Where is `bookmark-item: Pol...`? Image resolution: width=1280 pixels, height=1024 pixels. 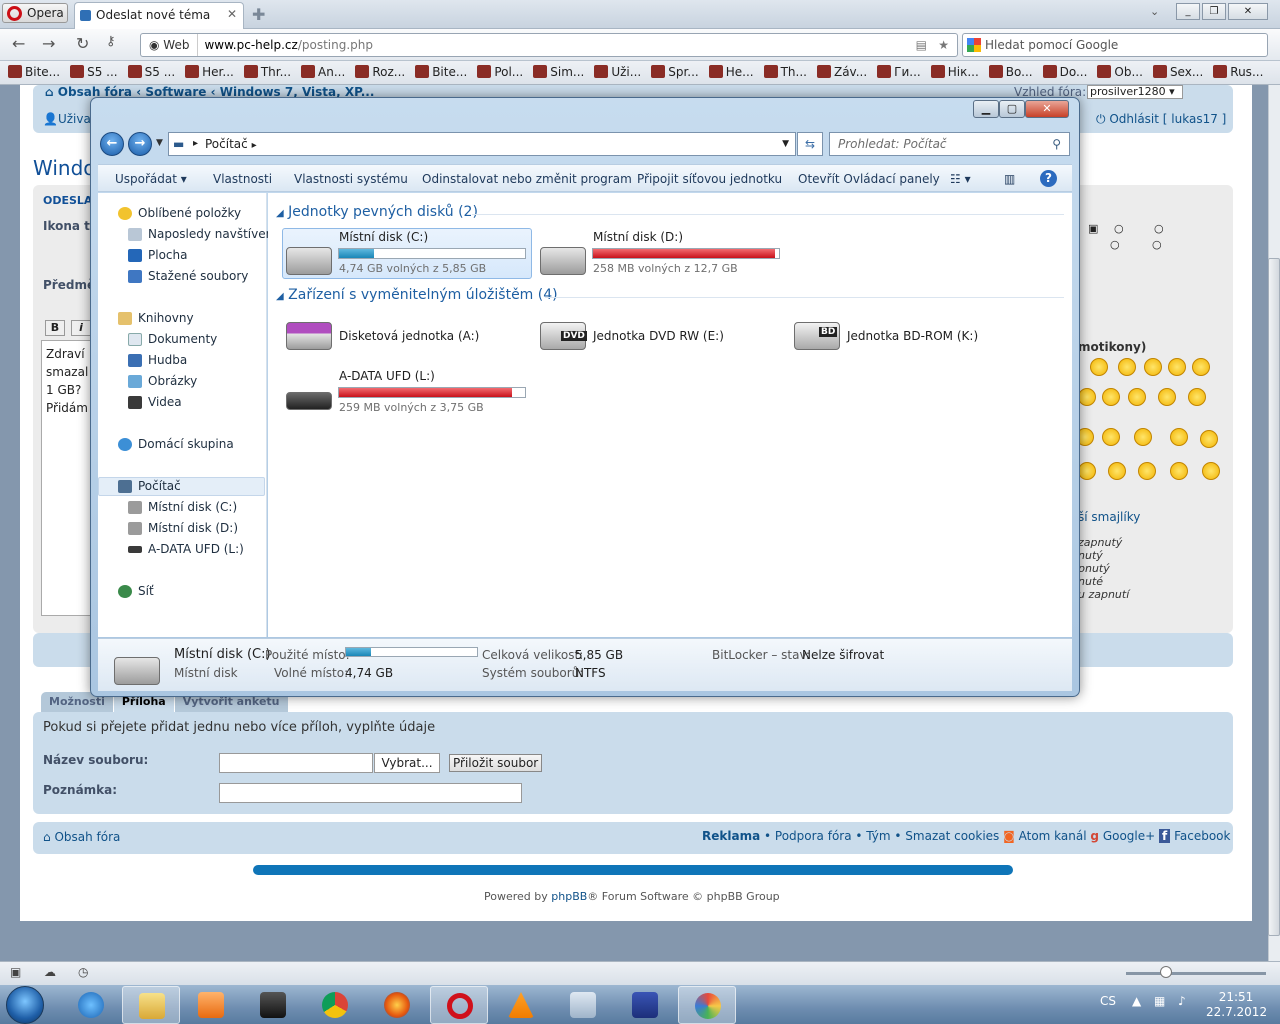
bookmark-item: Pol... is located at coordinates (500, 72).